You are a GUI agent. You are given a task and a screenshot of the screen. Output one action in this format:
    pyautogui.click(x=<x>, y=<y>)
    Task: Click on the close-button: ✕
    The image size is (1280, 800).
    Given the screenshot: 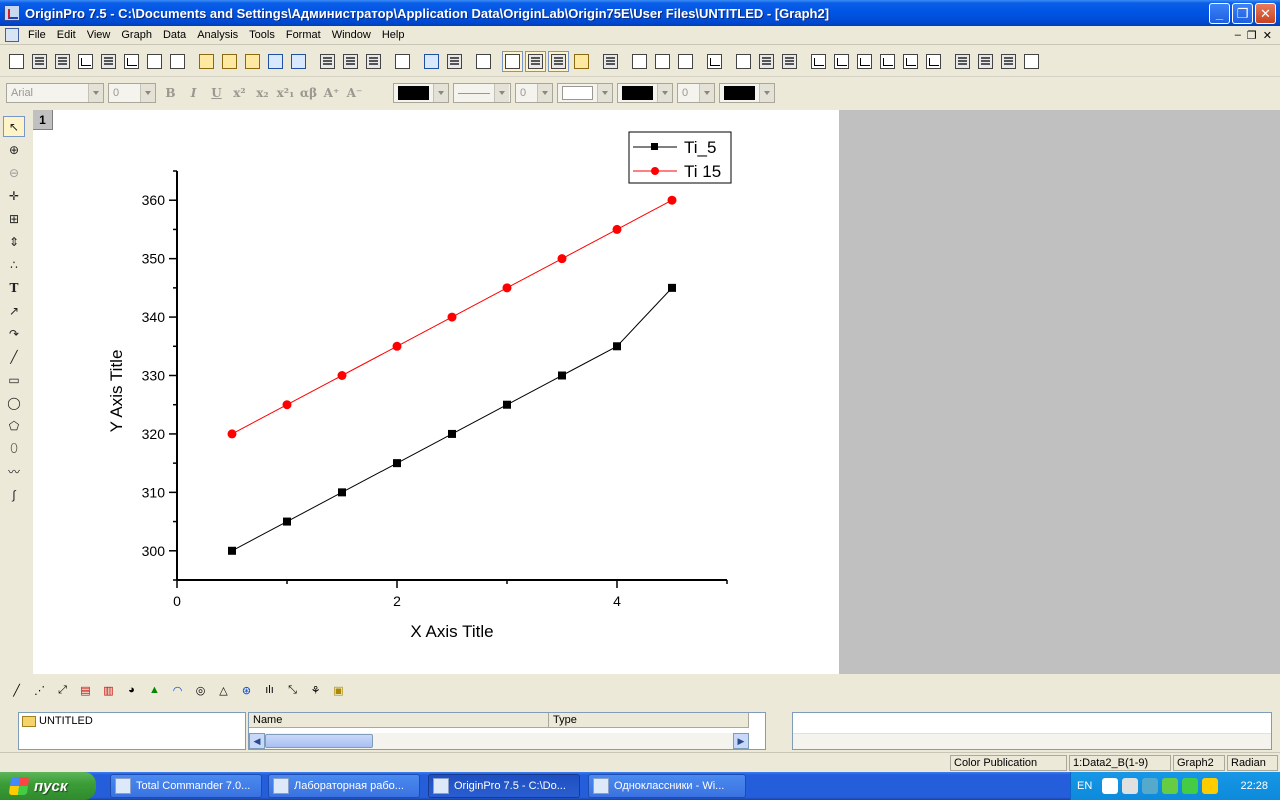 What is the action you would take?
    pyautogui.click(x=1265, y=13)
    